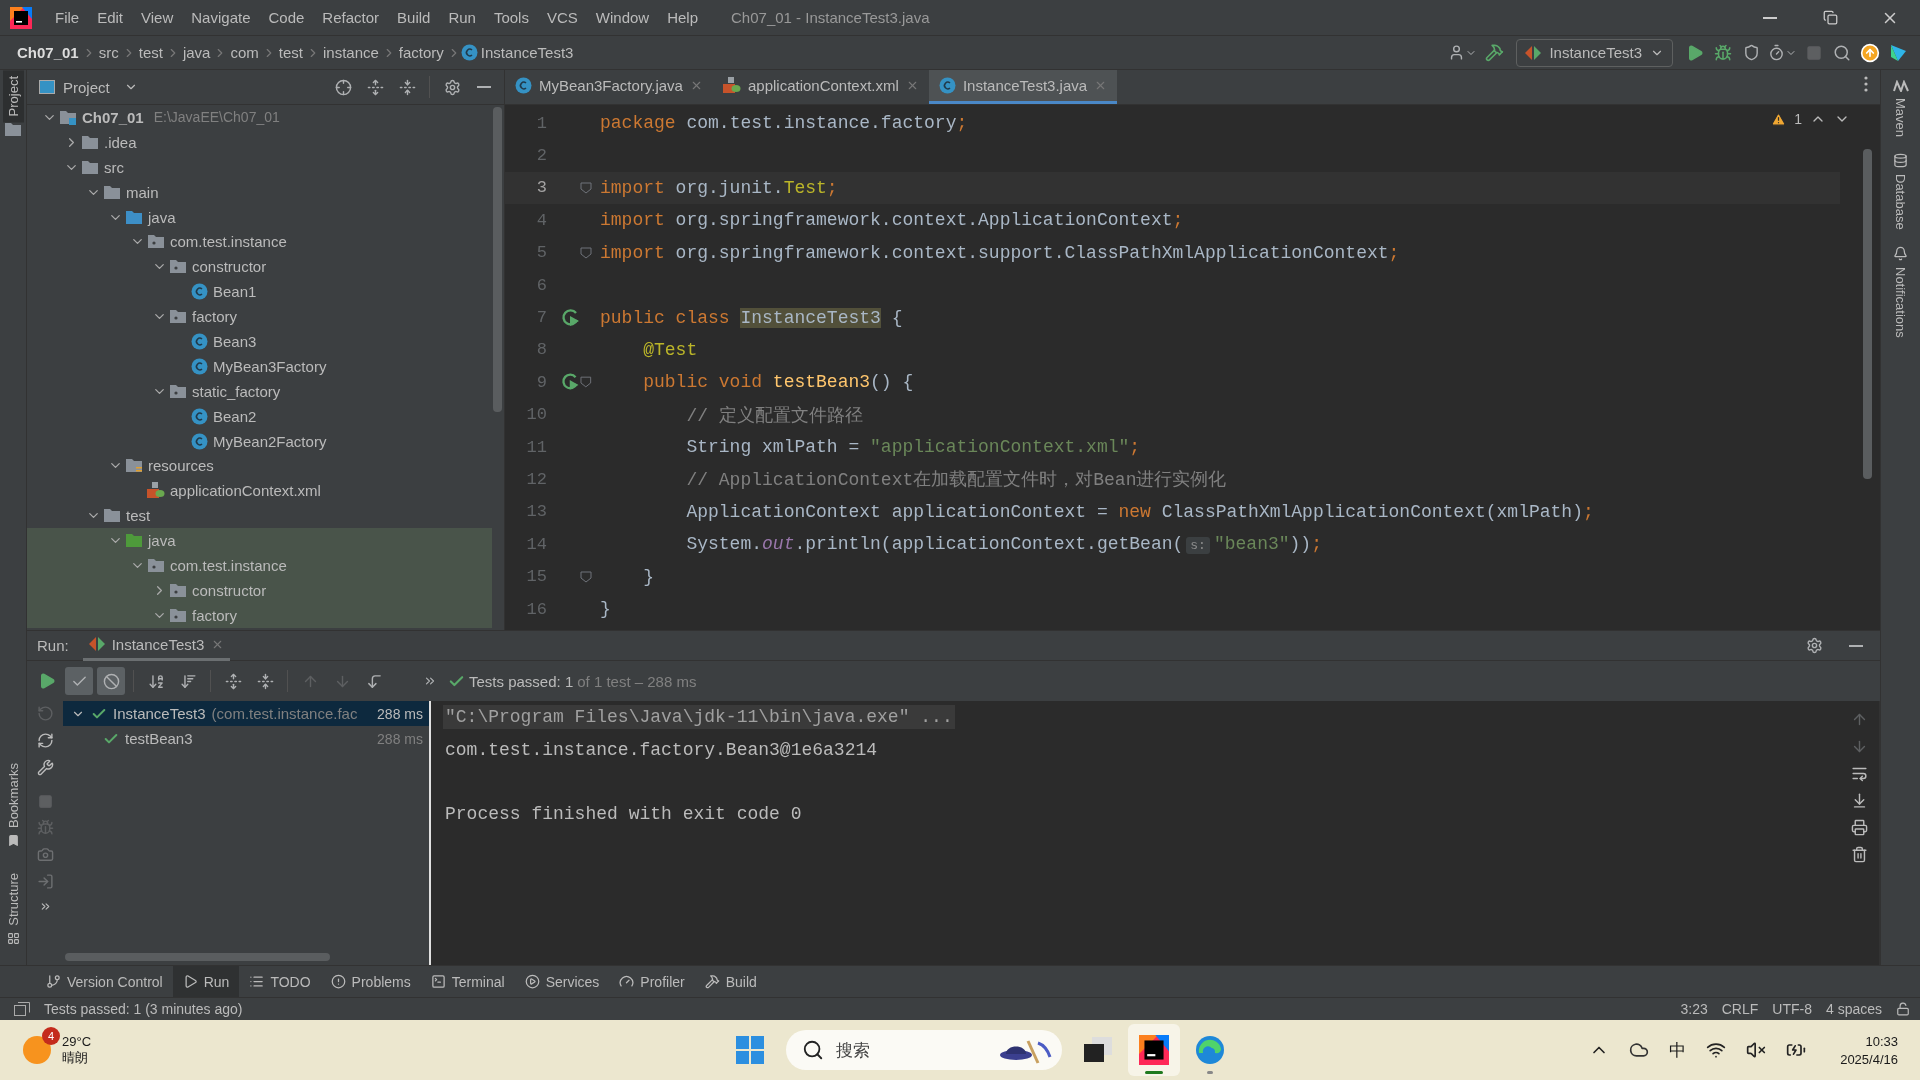 This screenshot has height=1080, width=1920. Describe the element at coordinates (111, 681) in the screenshot. I see `show-ignored-button` at that location.